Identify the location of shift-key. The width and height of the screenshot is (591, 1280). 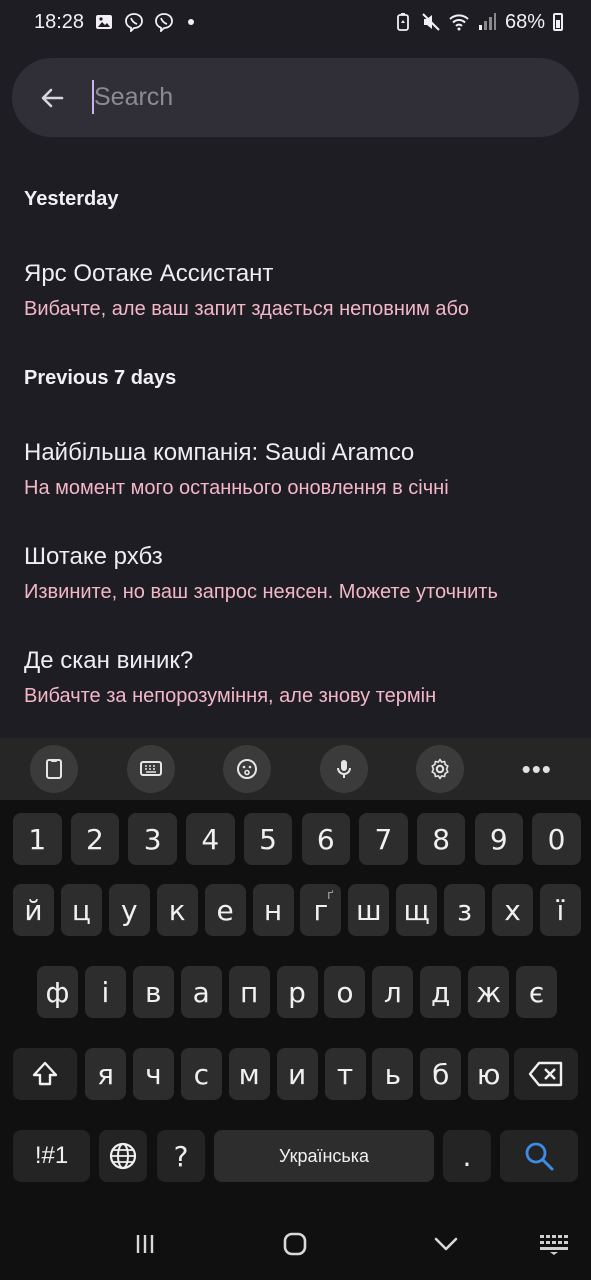
(45, 1074).